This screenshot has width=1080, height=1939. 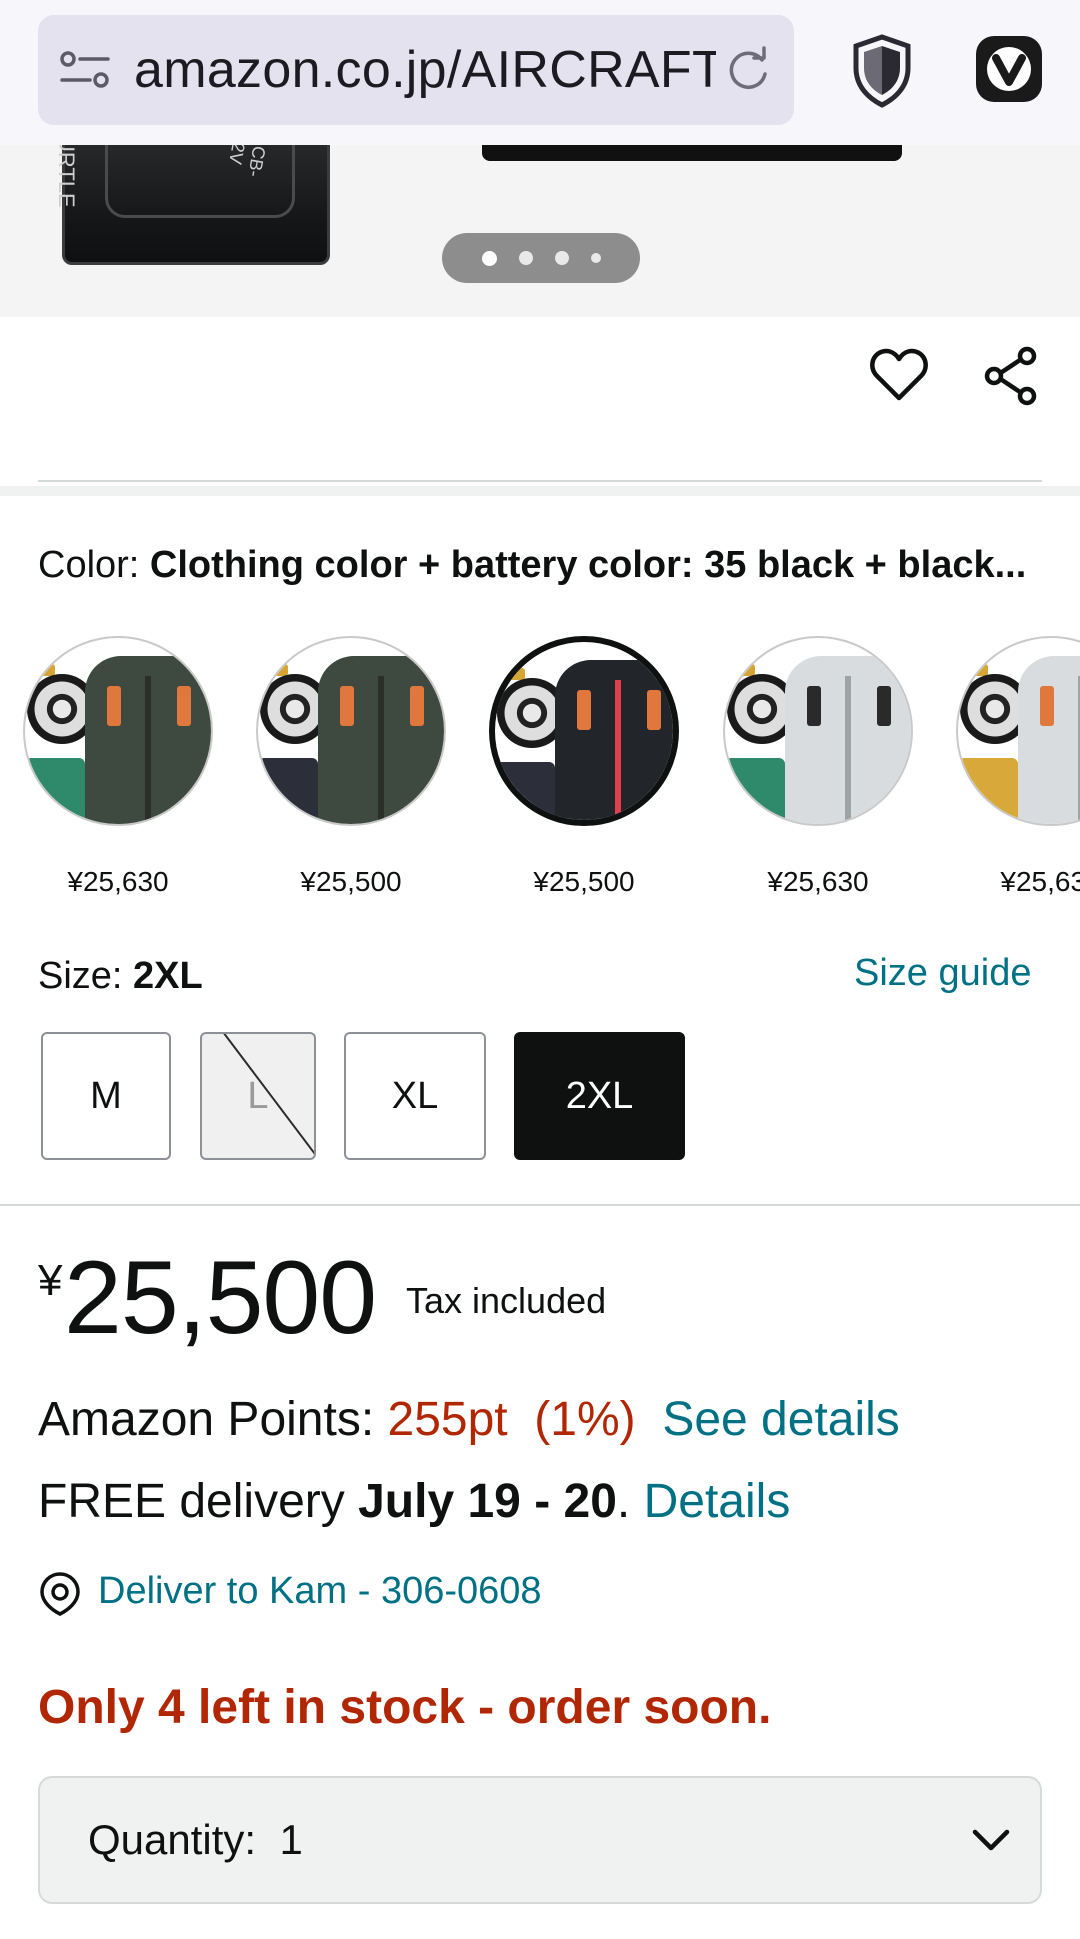 I want to click on product-image-carousel: URTLE LCB-22V, so click(x=540, y=231).